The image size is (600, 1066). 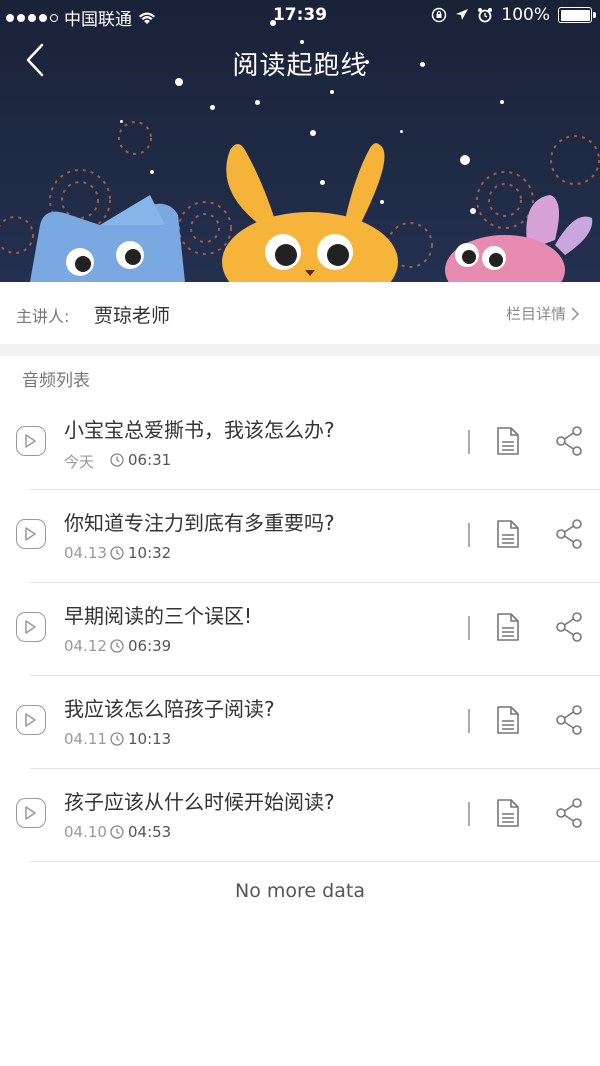 What do you see at coordinates (577, 15) in the screenshot?
I see `battery-icon` at bounding box center [577, 15].